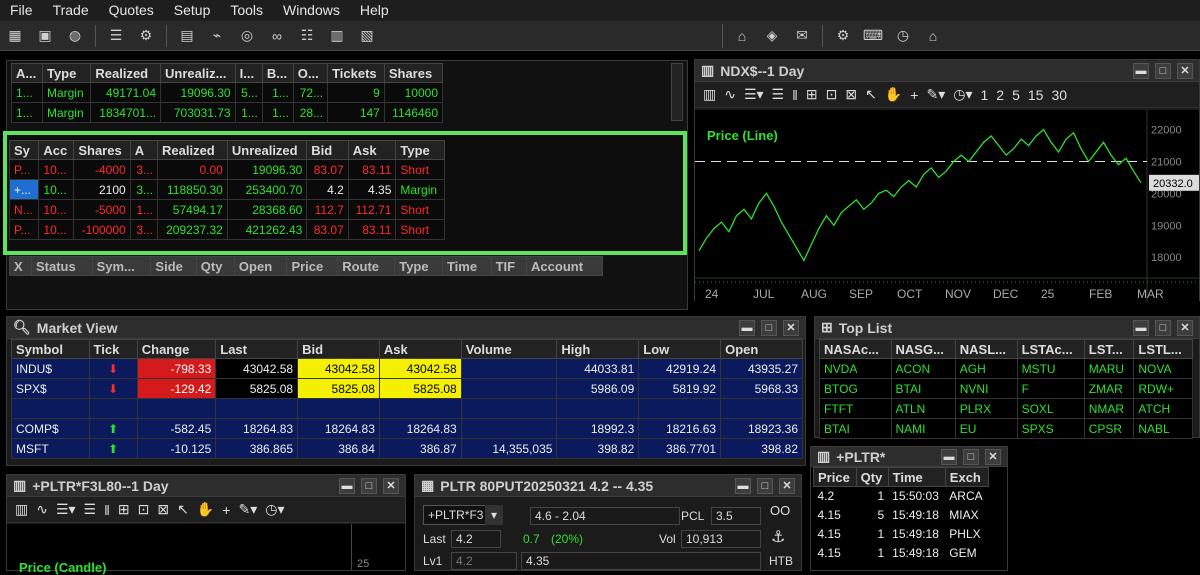 The image size is (1200, 575). Describe the element at coordinates (274, 509) in the screenshot. I see `clock-icon: ◷▾` at that location.